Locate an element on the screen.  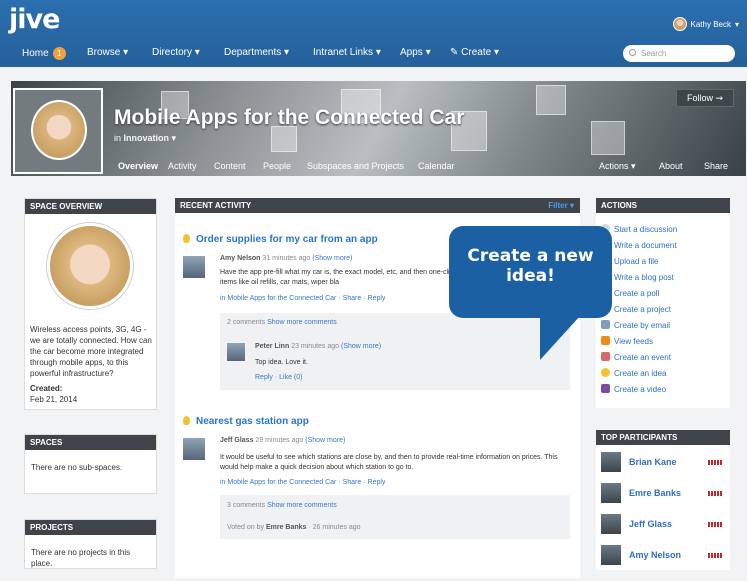
commenter-avatar is located at coordinates (236, 352).